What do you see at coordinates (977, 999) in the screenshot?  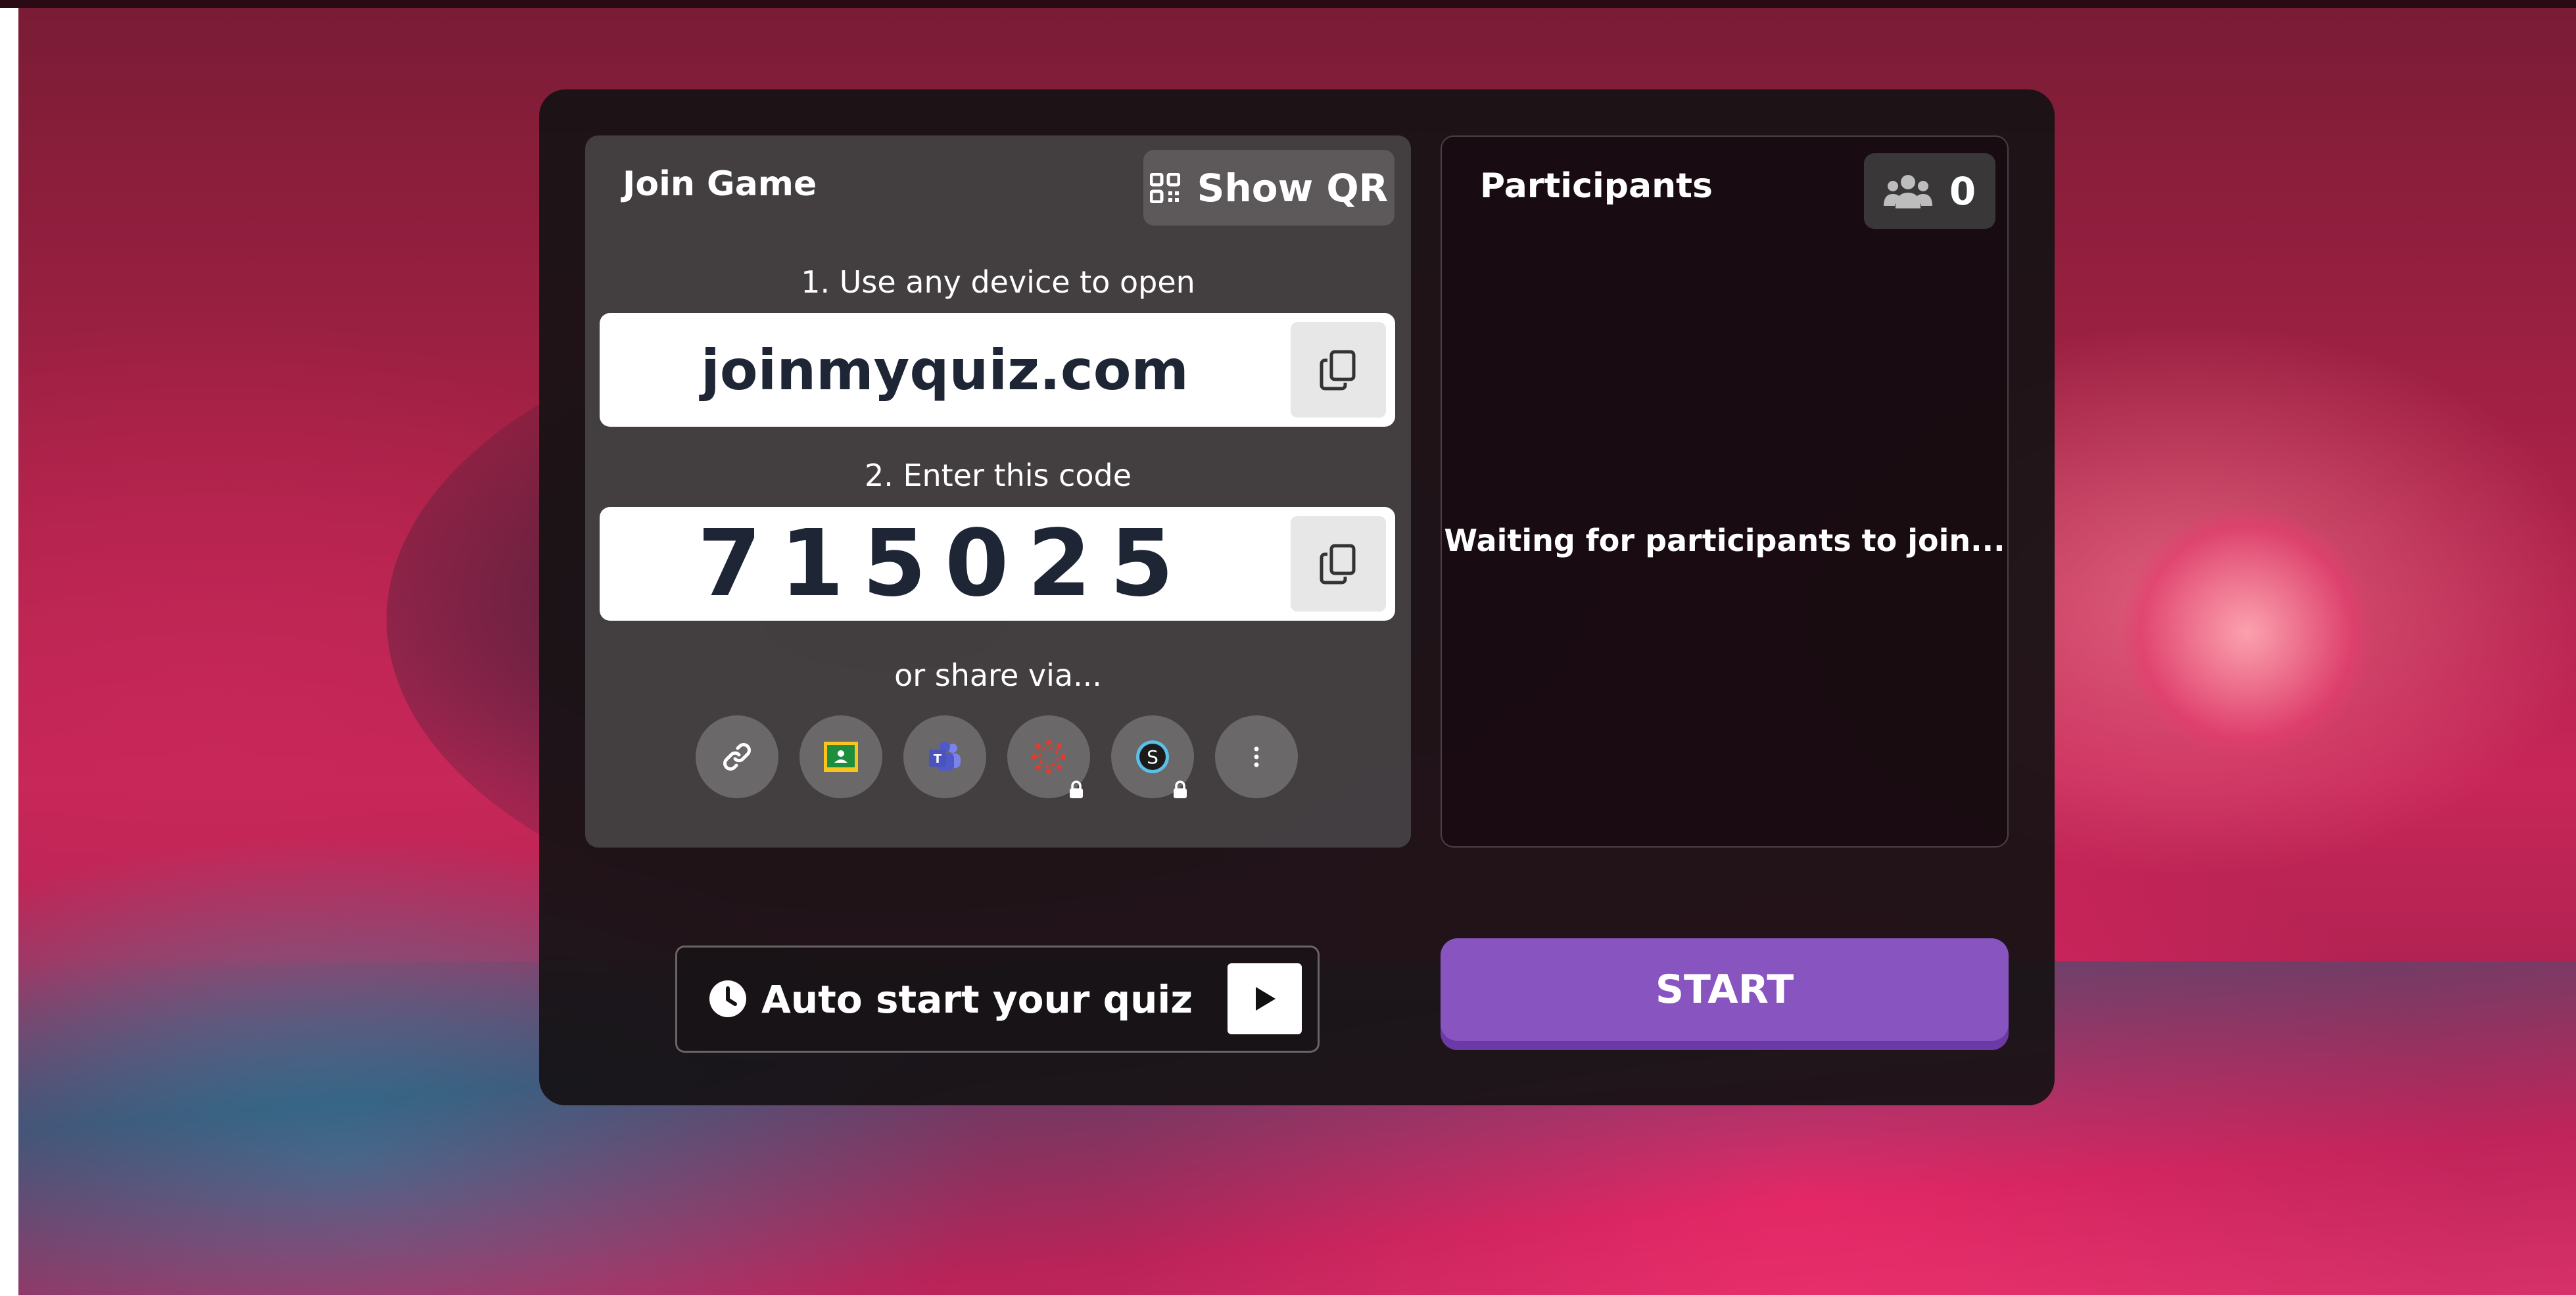 I see `auto-start-label: Auto start your quiz` at bounding box center [977, 999].